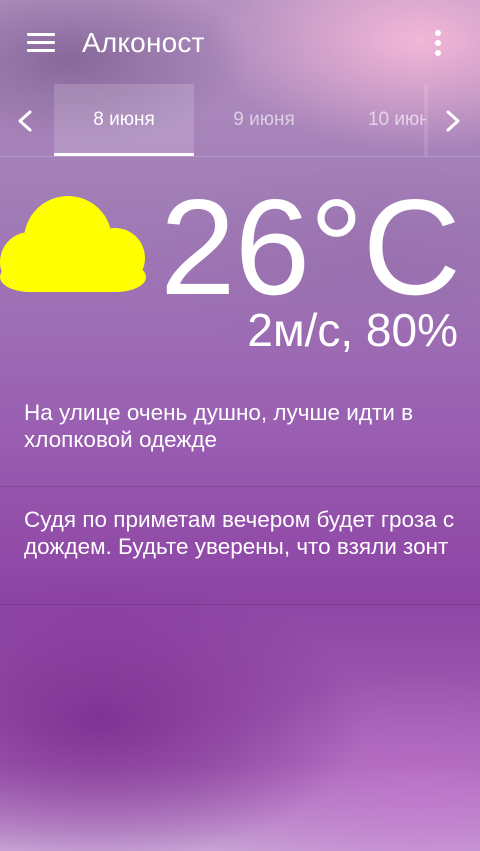  What do you see at coordinates (426, 120) in the screenshot?
I see `tab-edge` at bounding box center [426, 120].